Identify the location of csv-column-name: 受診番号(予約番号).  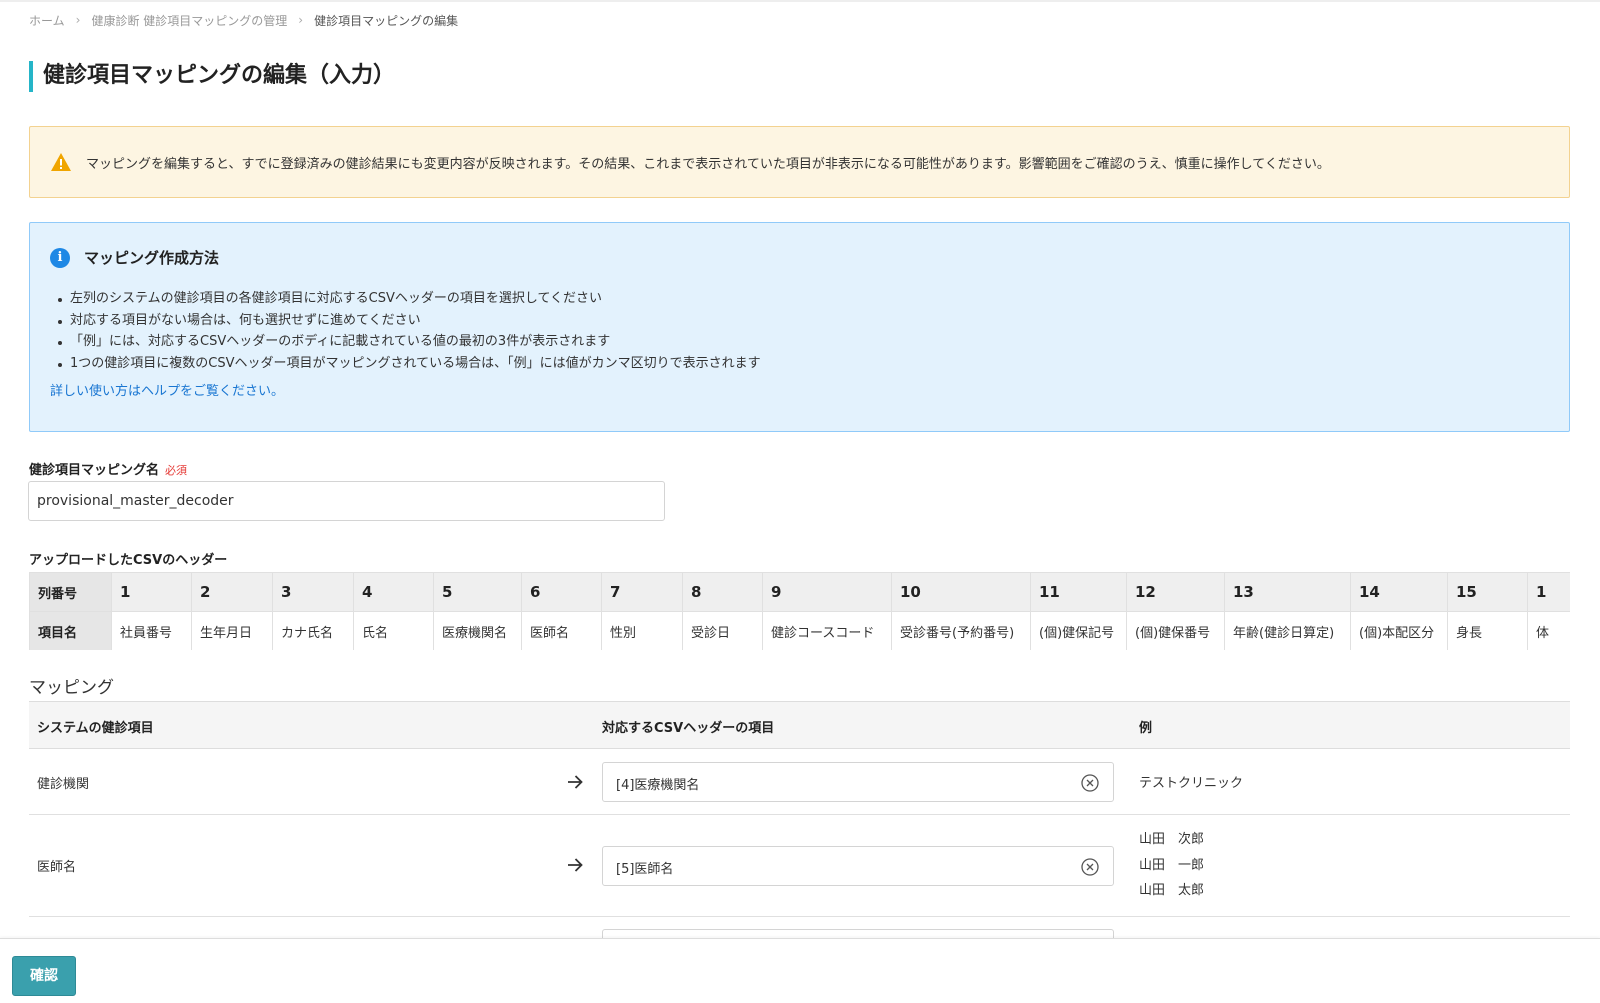
(961, 630).